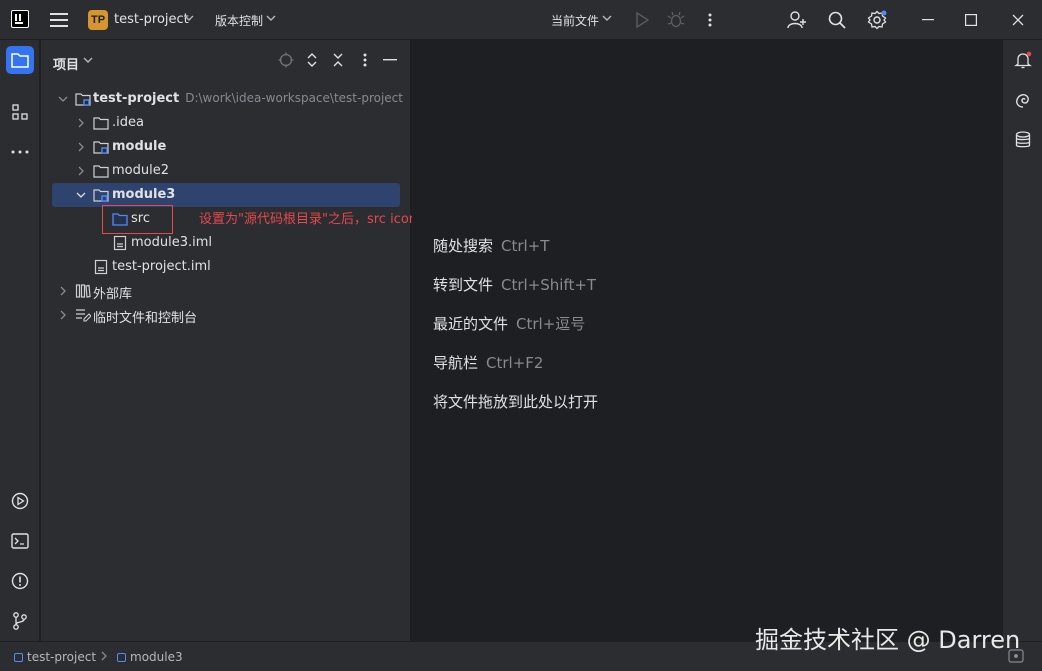 Image resolution: width=1042 pixels, height=671 pixels. Describe the element at coordinates (642, 20) in the screenshot. I see `run-icon` at that location.